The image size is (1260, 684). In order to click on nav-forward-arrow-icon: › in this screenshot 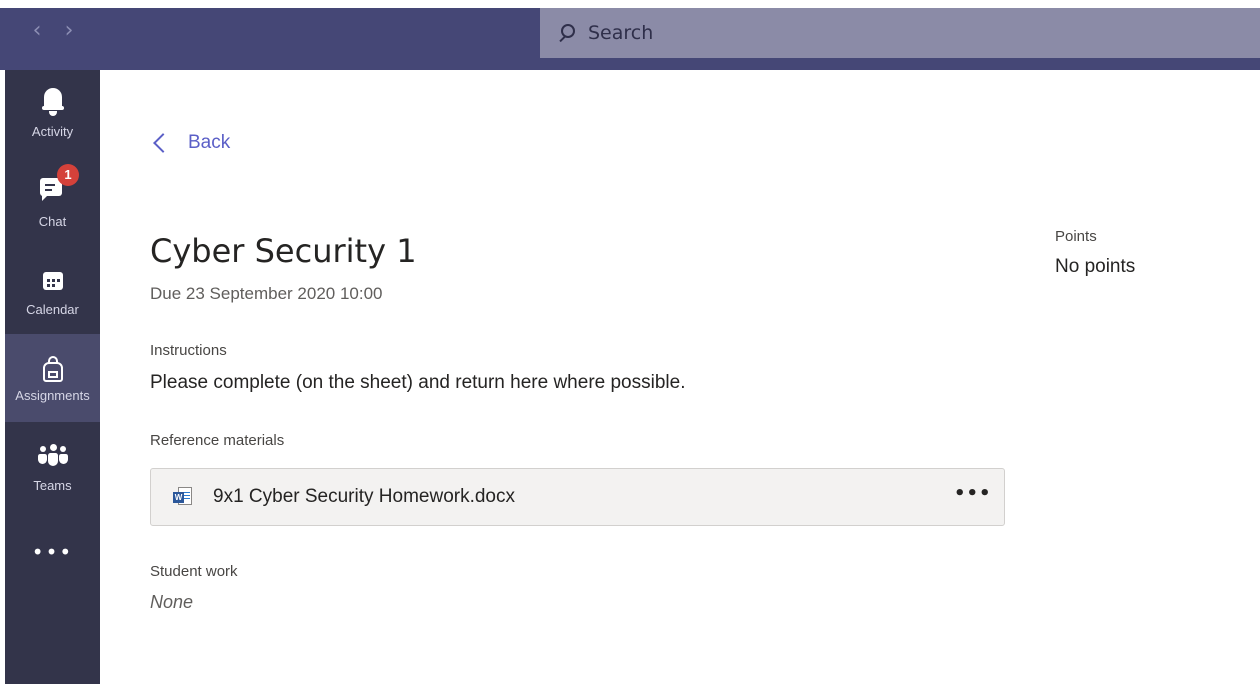, I will do `click(69, 31)`.